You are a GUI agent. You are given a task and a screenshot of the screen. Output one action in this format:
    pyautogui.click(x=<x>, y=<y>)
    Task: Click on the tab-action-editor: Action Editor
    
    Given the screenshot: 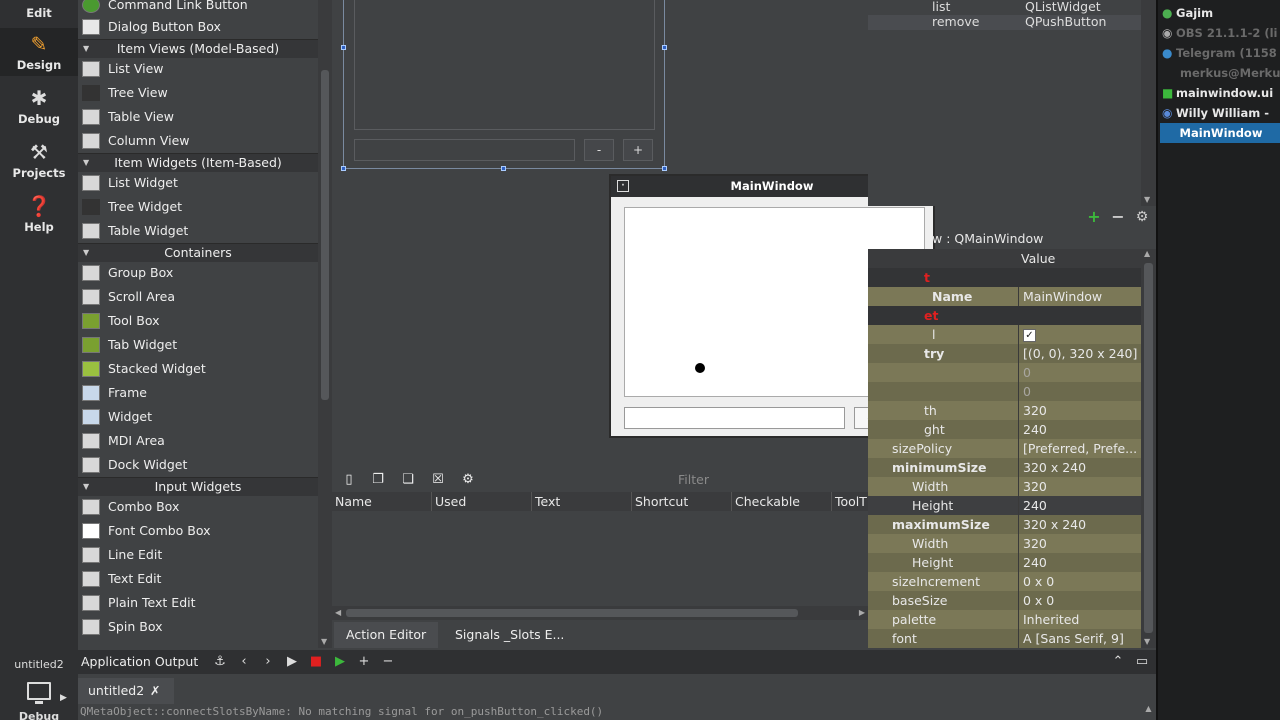 What is the action you would take?
    pyautogui.click(x=386, y=635)
    